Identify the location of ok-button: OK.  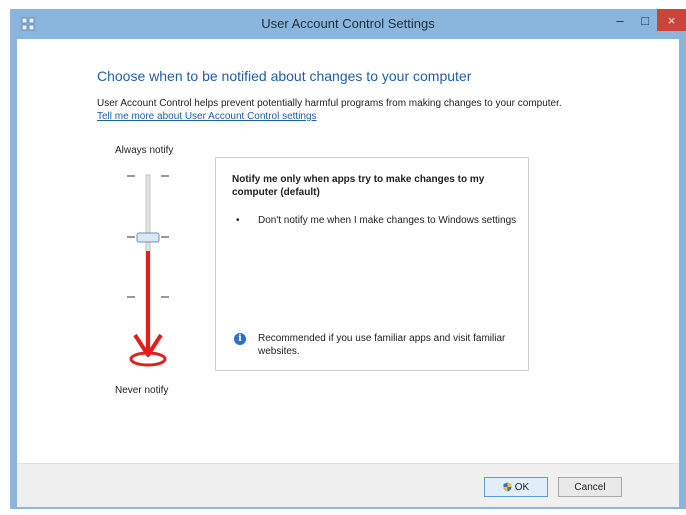
(516, 487).